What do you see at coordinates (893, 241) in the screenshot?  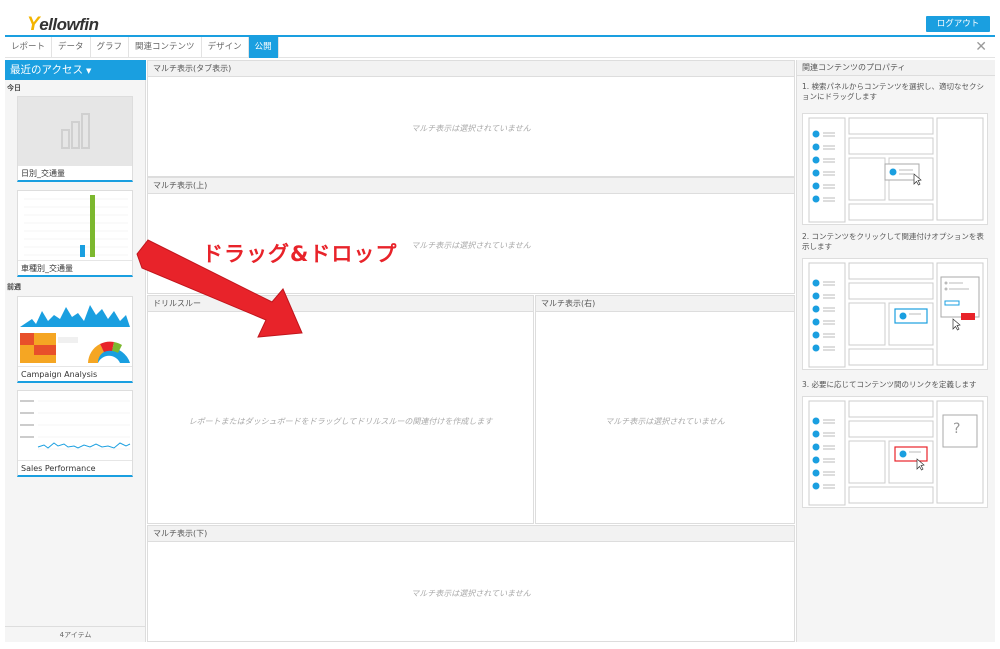 I see `step-2-text: 2. コンテンツをクリックして関連付けオプションを表示します` at bounding box center [893, 241].